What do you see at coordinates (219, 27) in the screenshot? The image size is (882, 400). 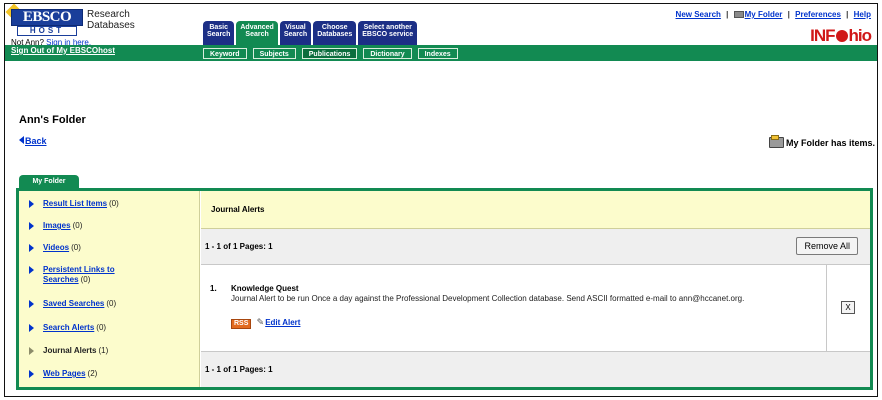 I see `tab-label: Basic` at bounding box center [219, 27].